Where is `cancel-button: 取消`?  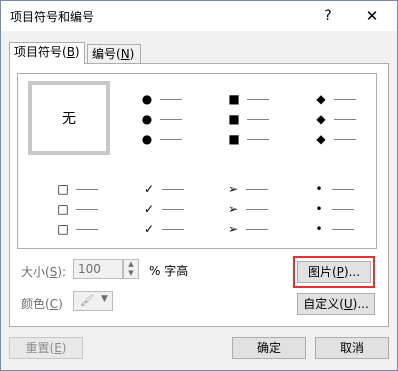 cancel-button: 取消 is located at coordinates (352, 348).